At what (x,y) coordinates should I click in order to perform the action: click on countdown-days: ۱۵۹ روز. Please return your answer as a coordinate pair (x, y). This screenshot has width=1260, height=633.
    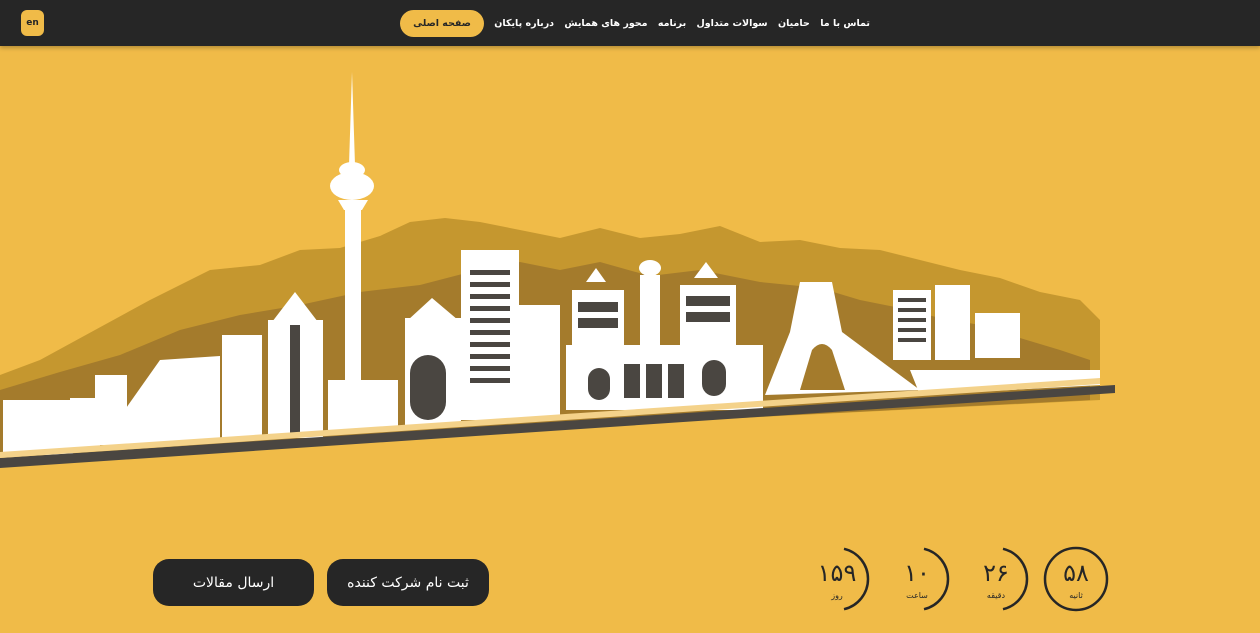
    Looking at the image, I should click on (837, 579).